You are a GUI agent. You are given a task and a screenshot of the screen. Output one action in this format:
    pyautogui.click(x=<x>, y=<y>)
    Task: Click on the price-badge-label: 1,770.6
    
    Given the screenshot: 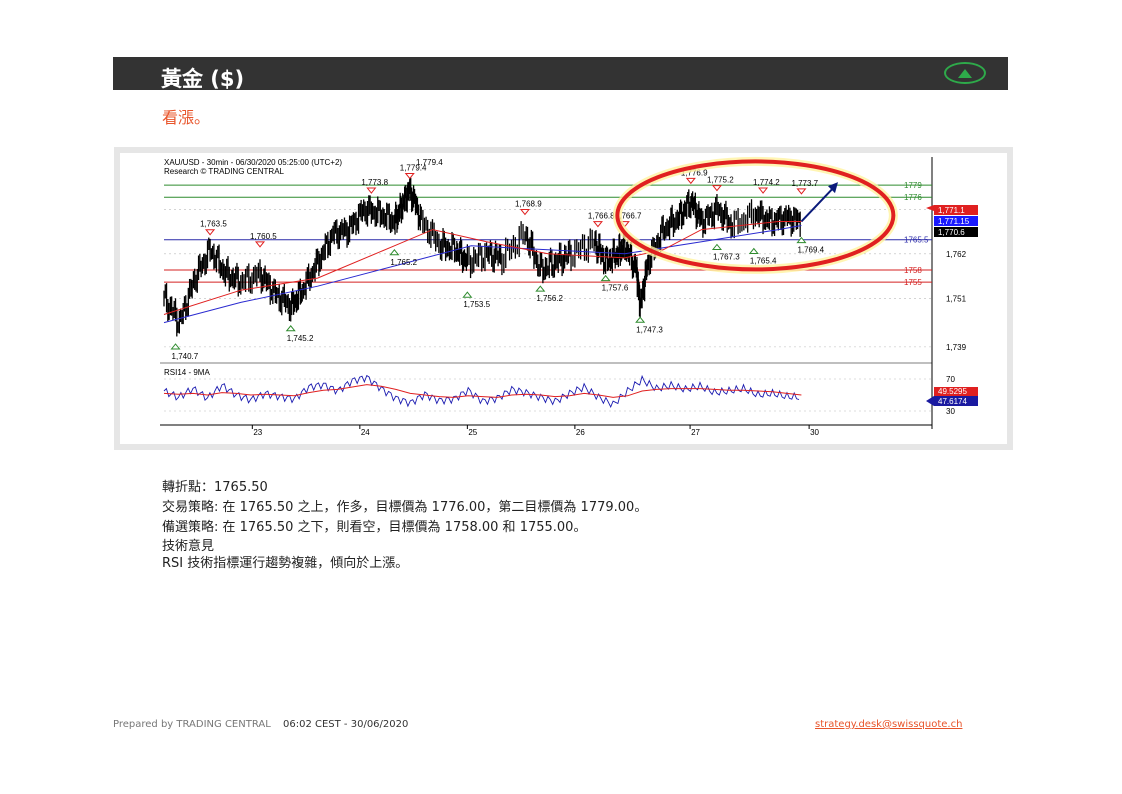 What is the action you would take?
    pyautogui.click(x=951, y=232)
    